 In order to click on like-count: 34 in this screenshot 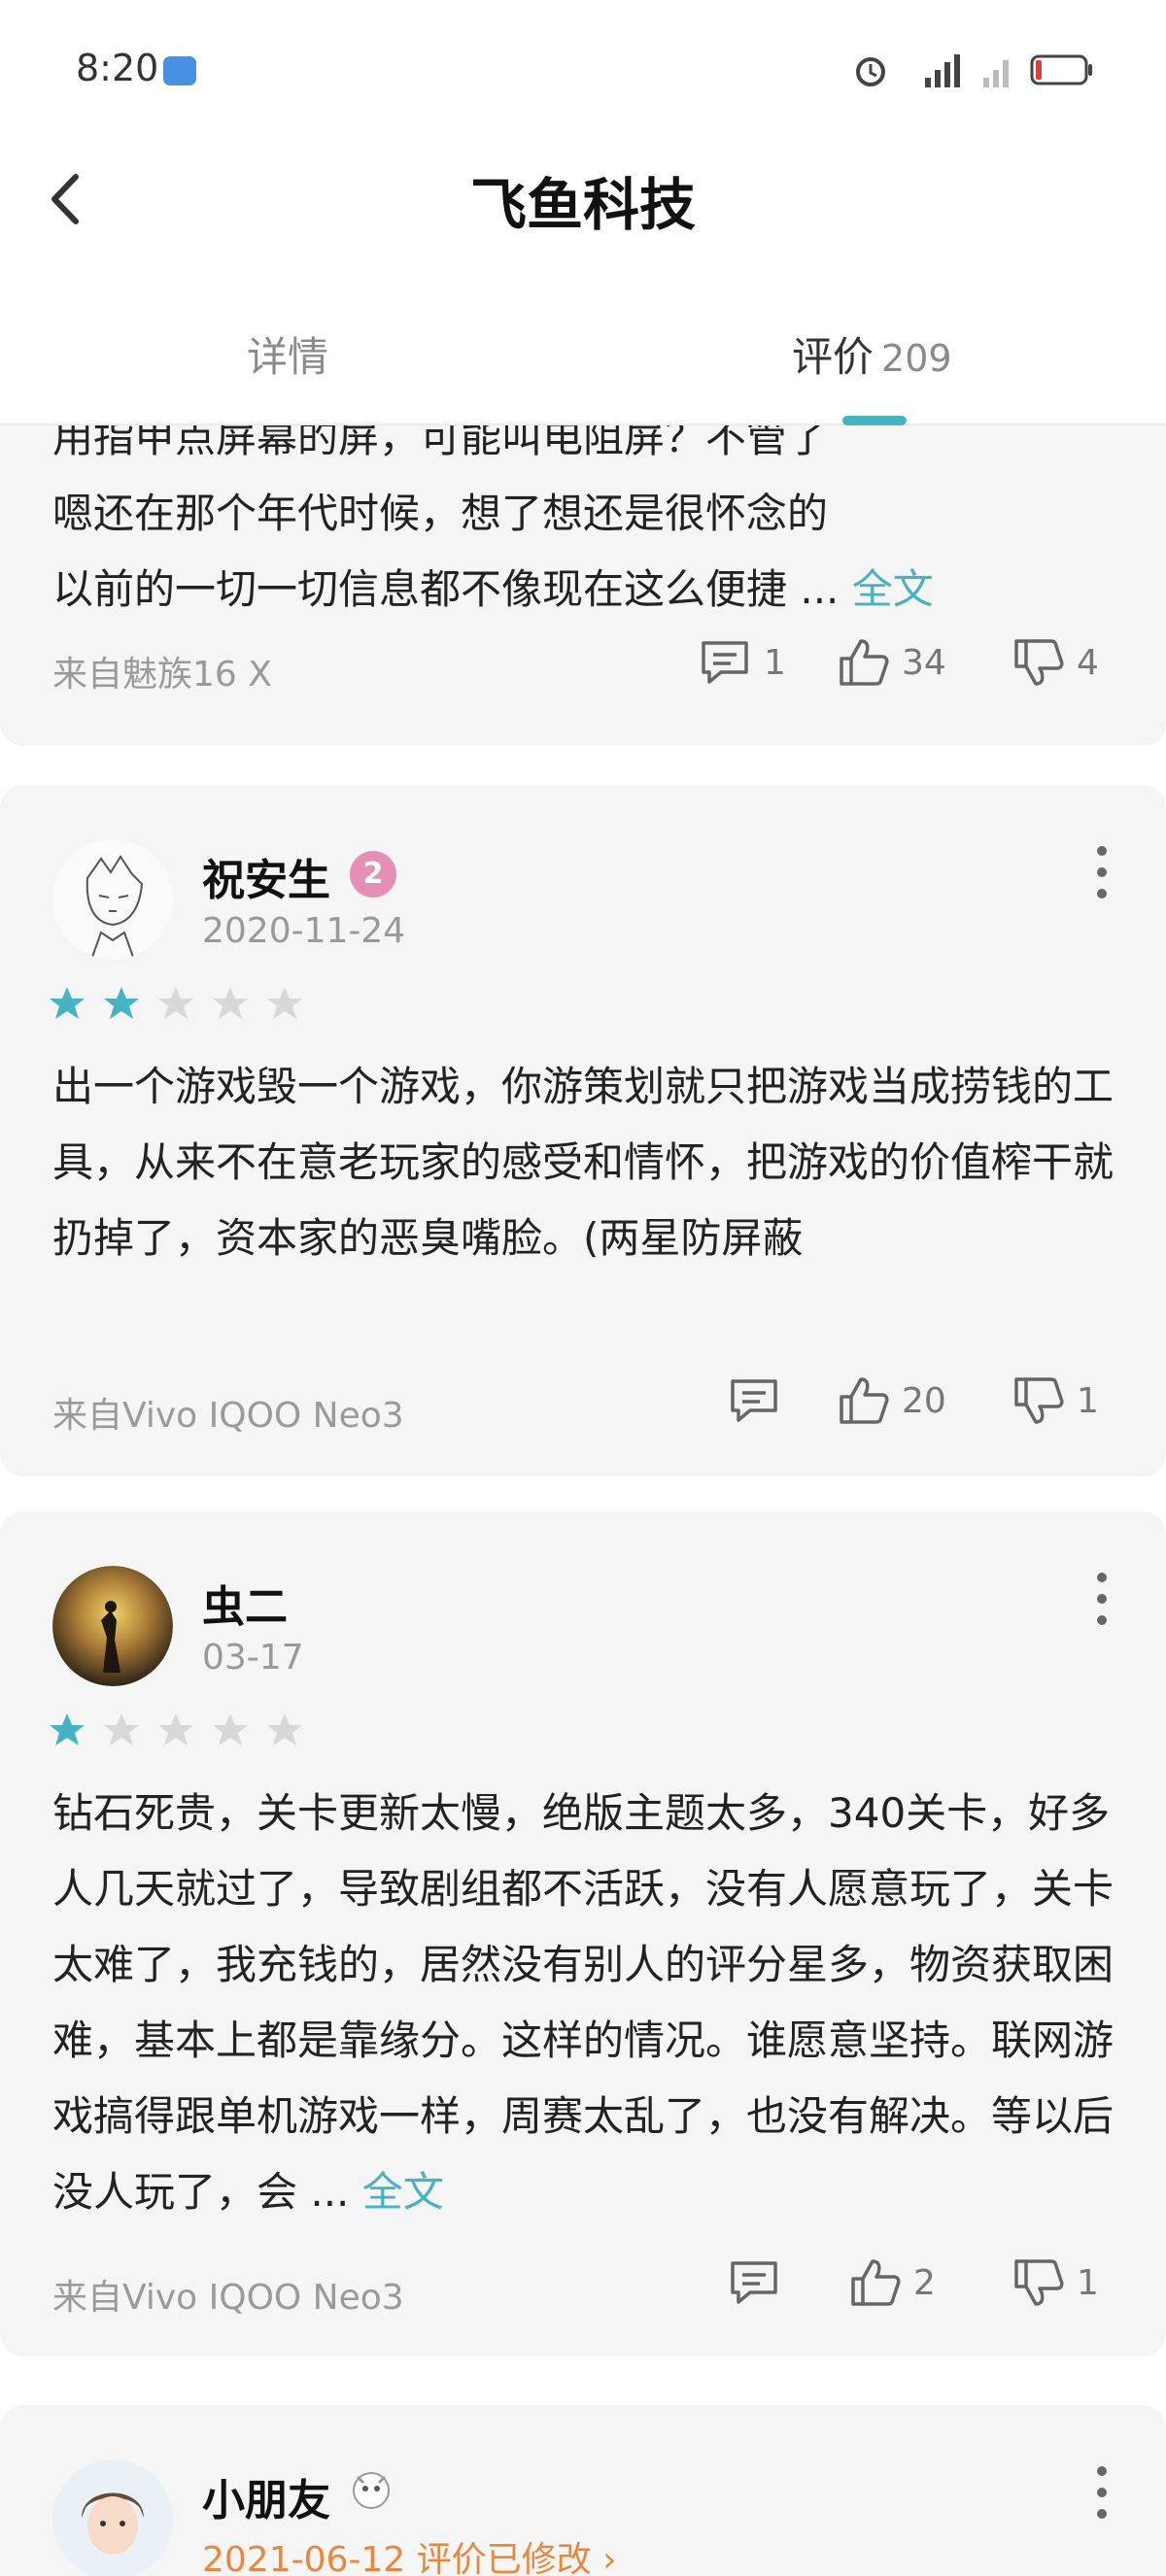, I will do `click(924, 662)`.